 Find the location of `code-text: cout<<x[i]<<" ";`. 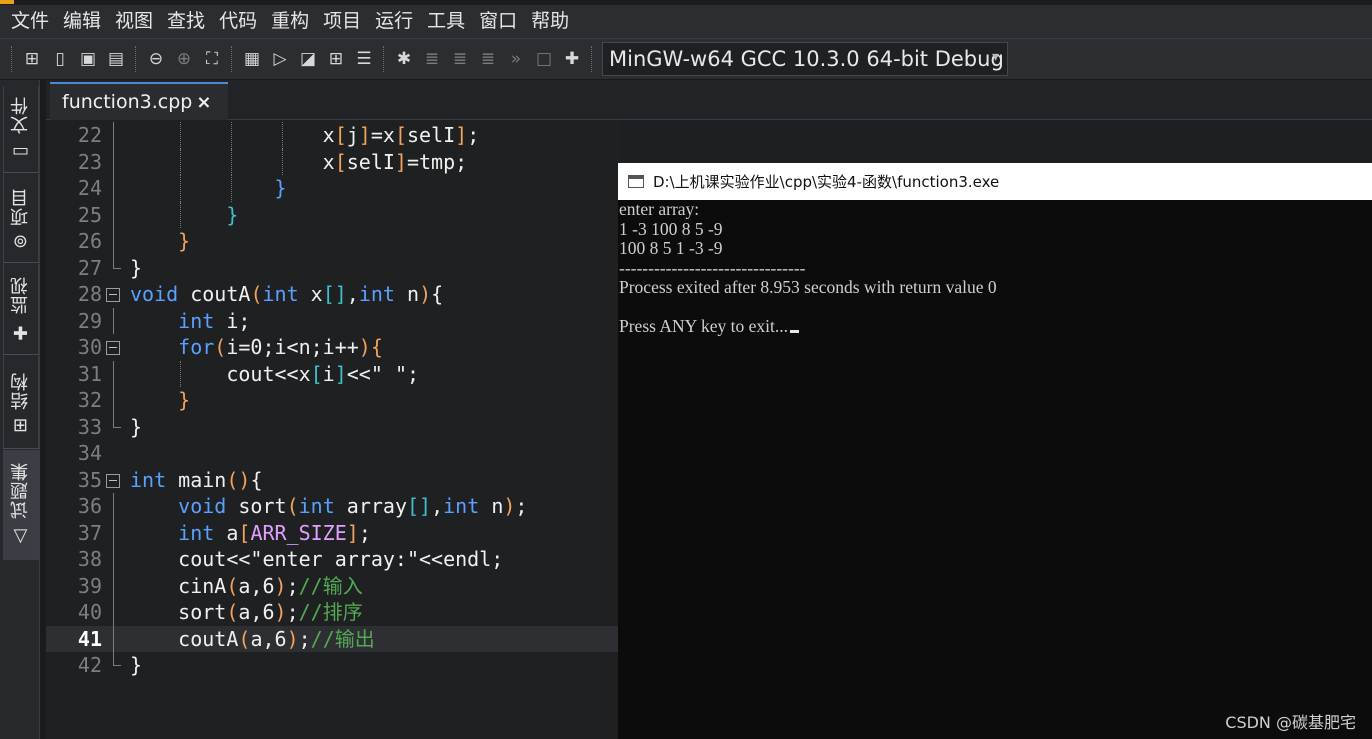

code-text: cout<<x[i]<<" "; is located at coordinates (323, 373).